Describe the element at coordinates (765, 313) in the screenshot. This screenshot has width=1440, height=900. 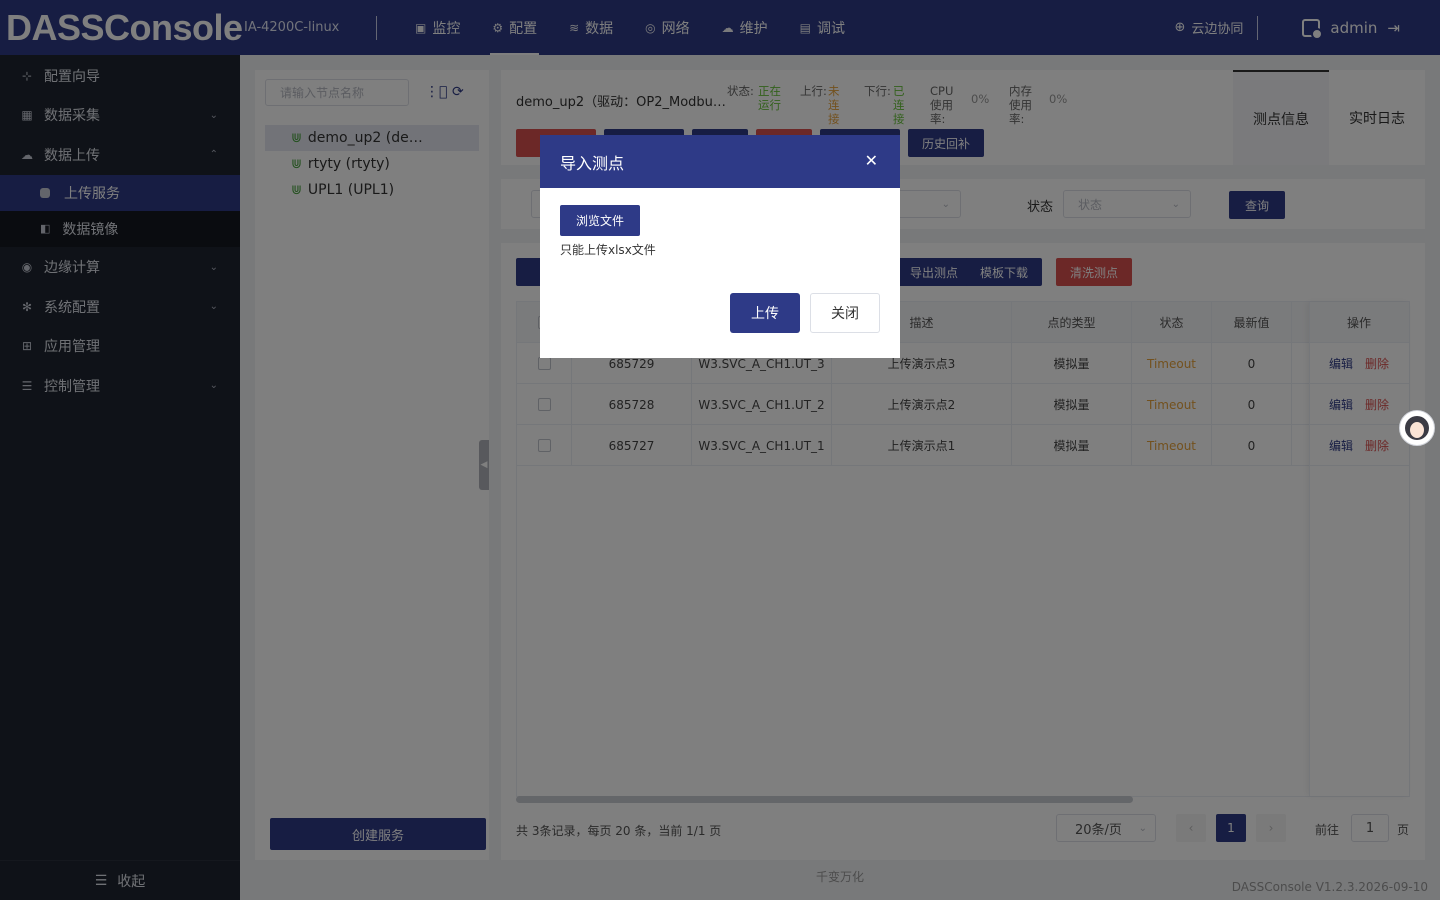
I see `upload-button: 上传` at that location.